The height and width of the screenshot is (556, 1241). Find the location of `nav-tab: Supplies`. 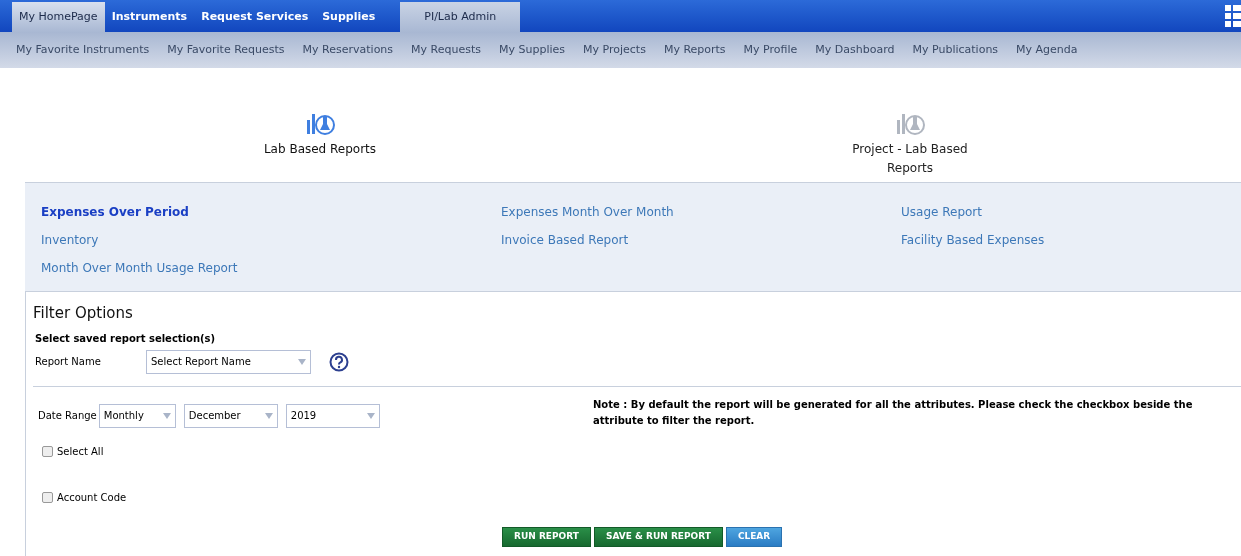

nav-tab: Supplies is located at coordinates (349, 17).